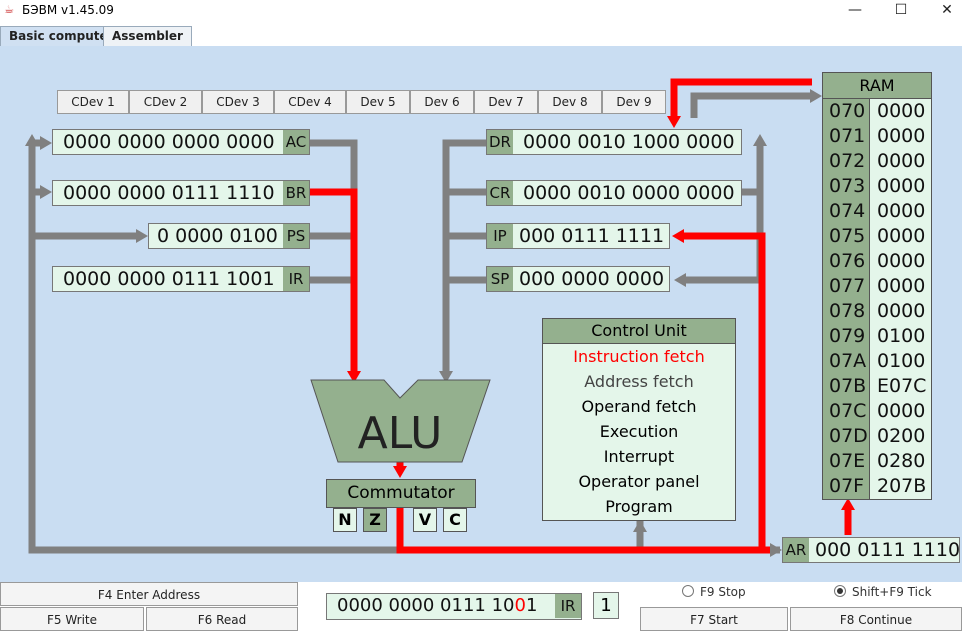 The image size is (962, 632). What do you see at coordinates (425, 520) in the screenshot?
I see `flag-v: V` at bounding box center [425, 520].